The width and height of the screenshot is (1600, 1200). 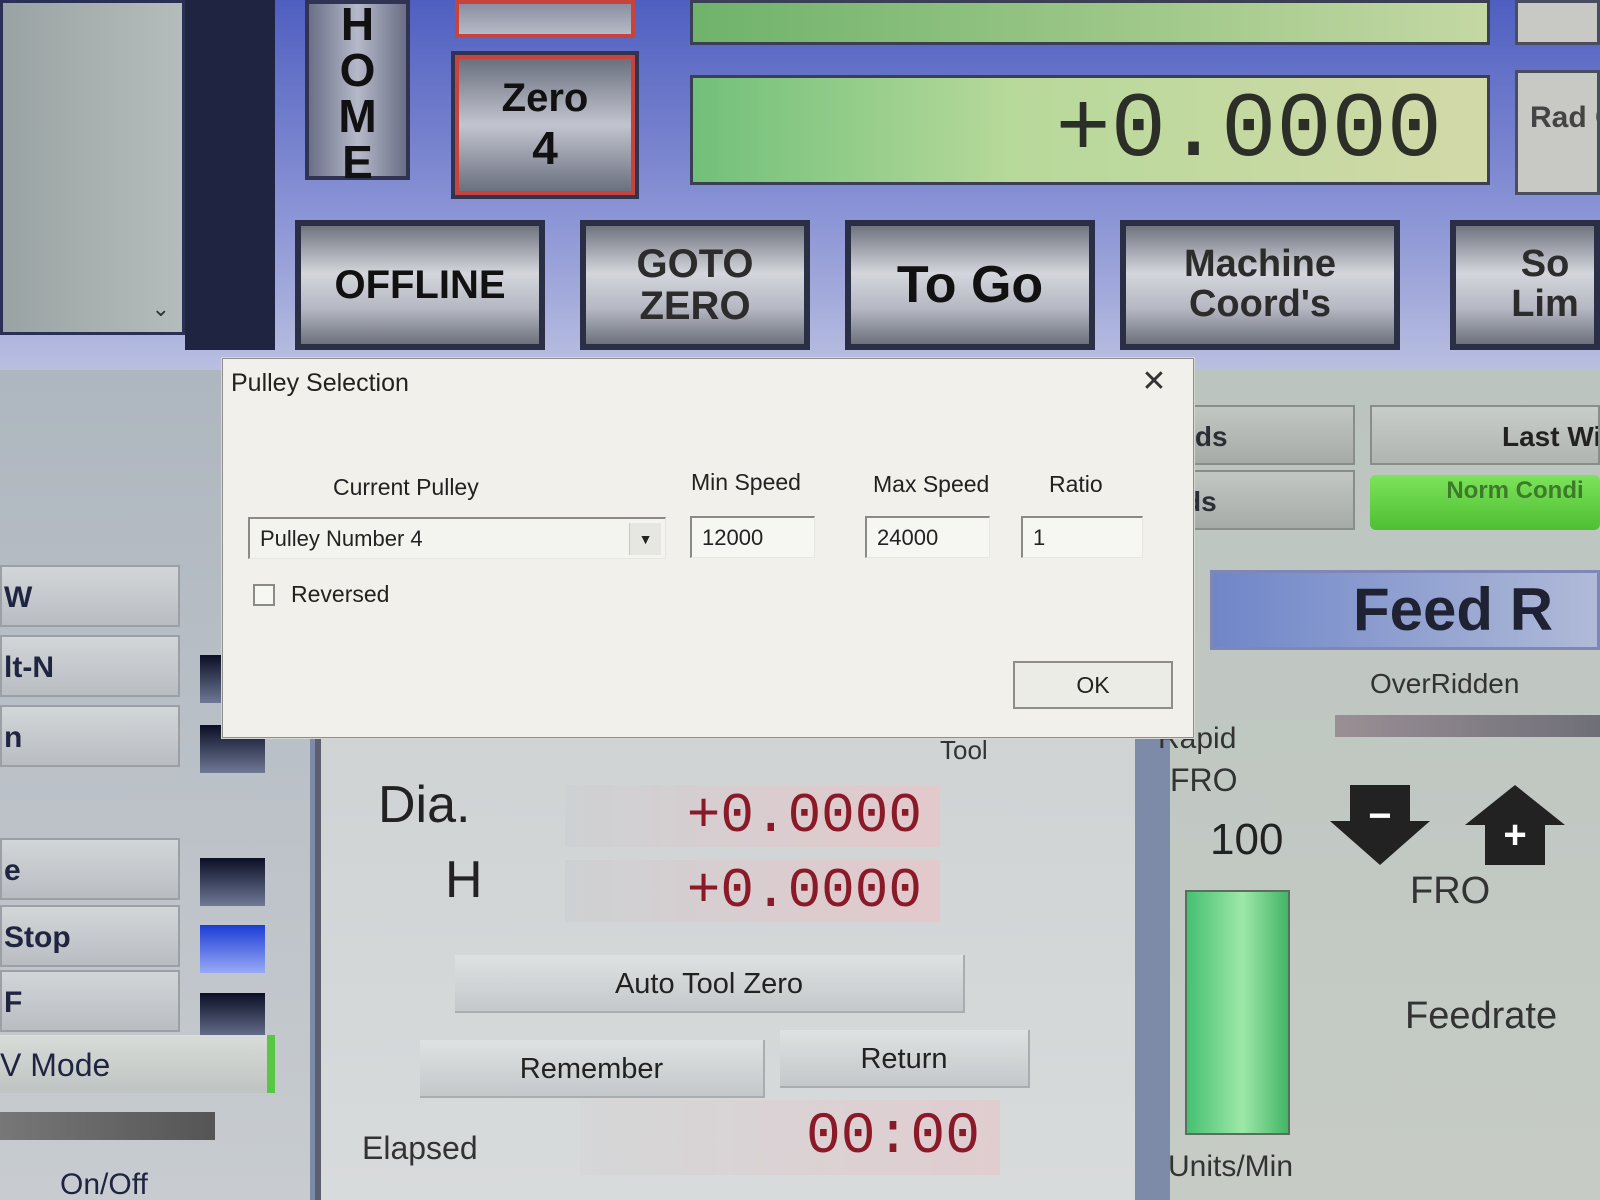 What do you see at coordinates (161, 309) in the screenshot?
I see `chevron-down-icon: ⌄` at bounding box center [161, 309].